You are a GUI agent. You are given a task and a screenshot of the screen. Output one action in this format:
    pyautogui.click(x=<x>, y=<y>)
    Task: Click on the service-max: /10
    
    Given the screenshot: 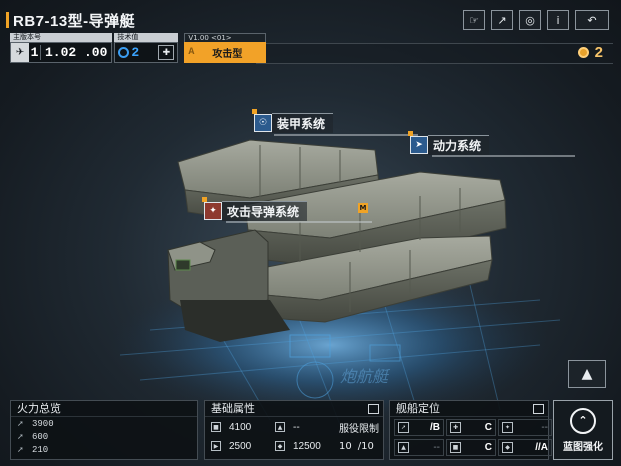 What is the action you would take?
    pyautogui.click(x=365, y=446)
    